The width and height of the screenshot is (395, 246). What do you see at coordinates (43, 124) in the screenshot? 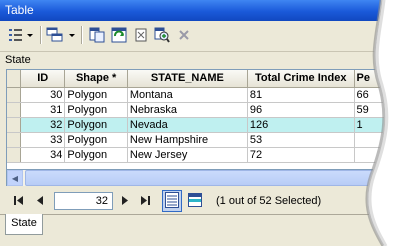
I see `cell-id: 32` at bounding box center [43, 124].